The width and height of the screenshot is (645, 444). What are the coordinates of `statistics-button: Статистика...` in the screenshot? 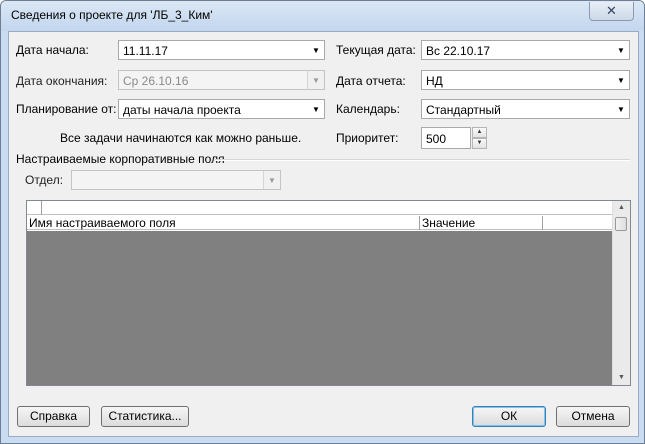 It's located at (145, 416).